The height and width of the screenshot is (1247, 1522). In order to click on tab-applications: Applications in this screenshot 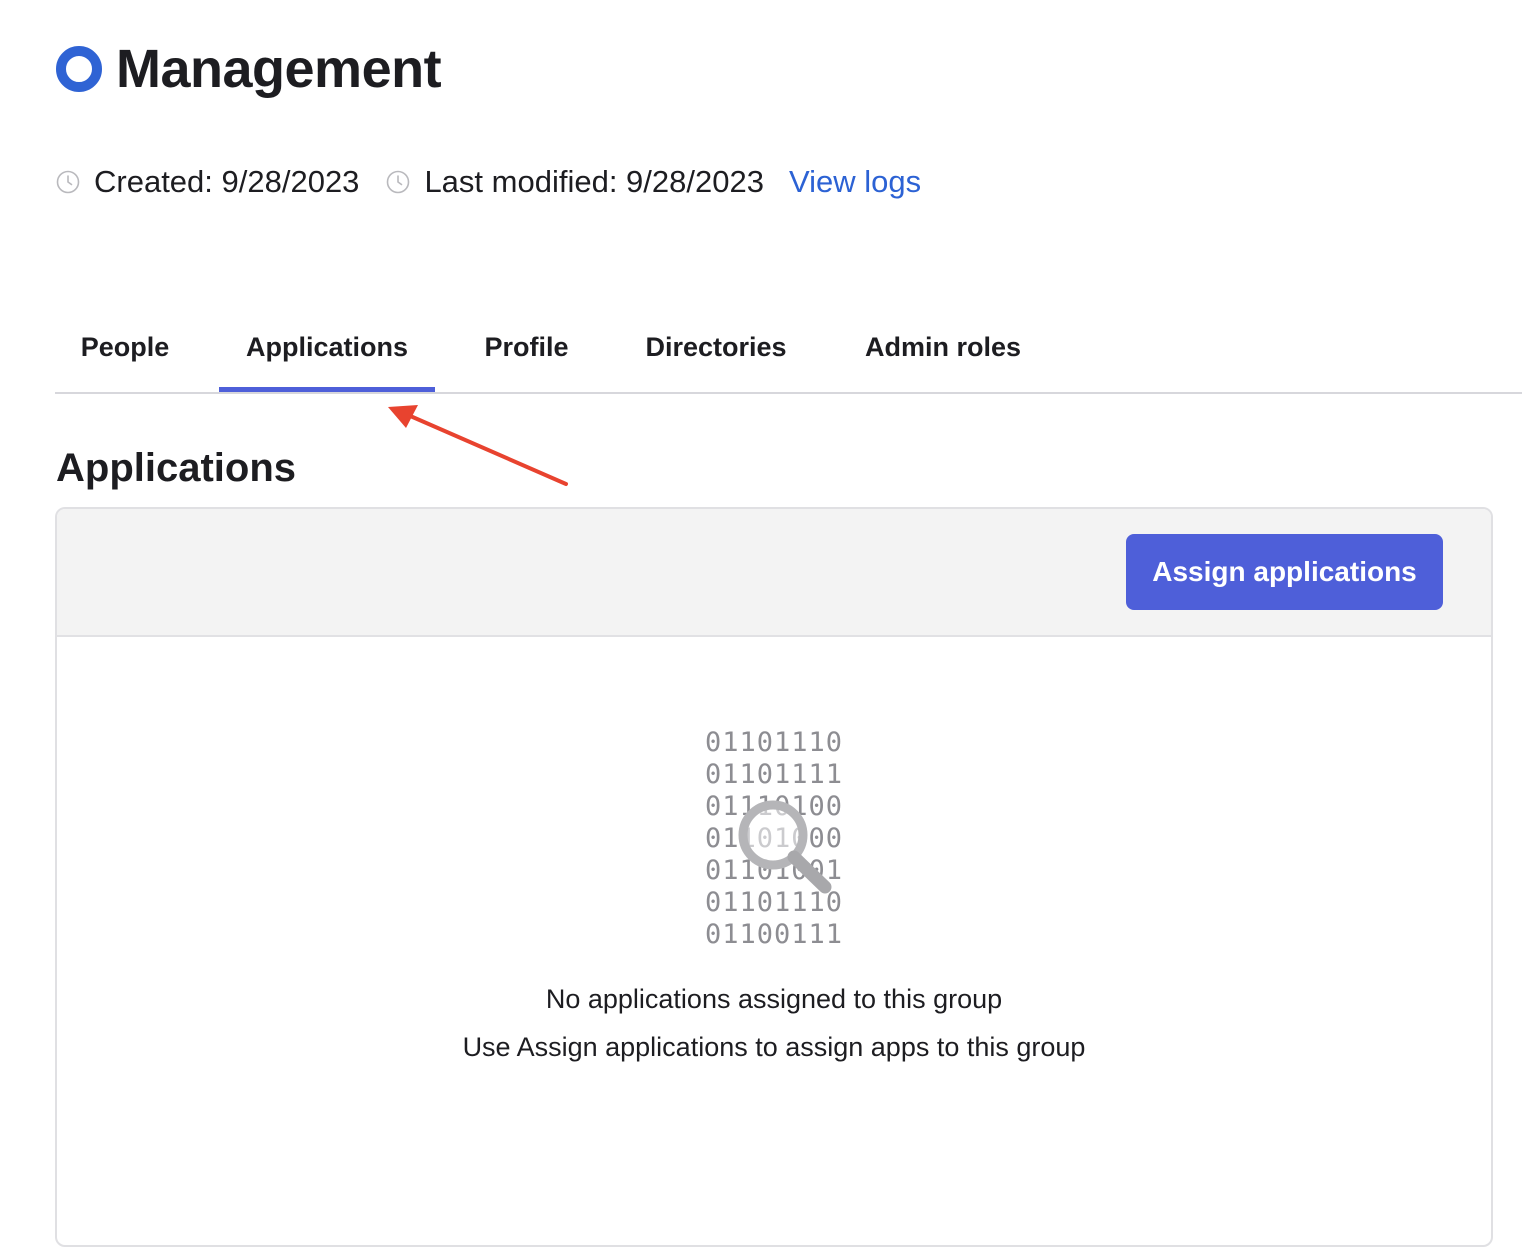, I will do `click(327, 354)`.